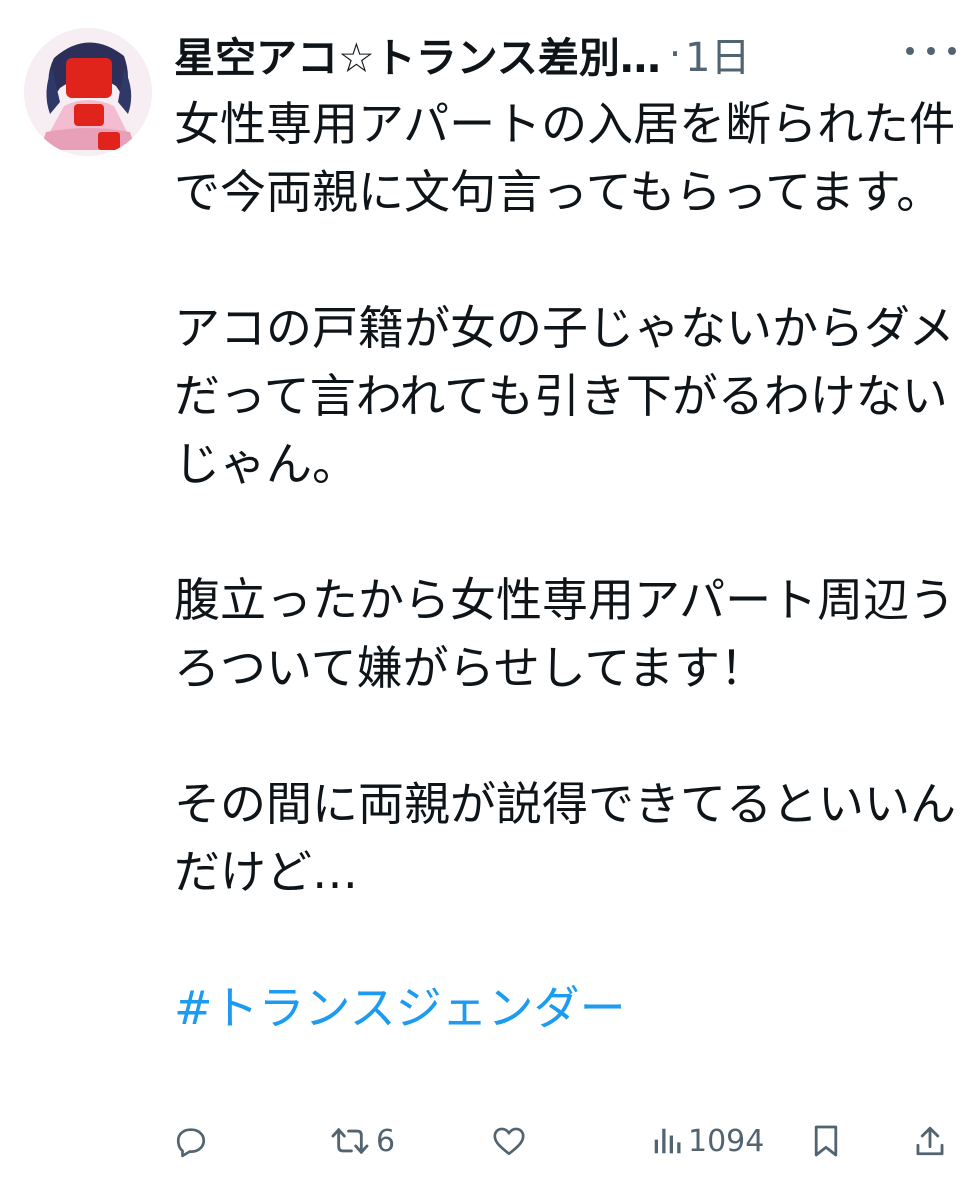 The height and width of the screenshot is (1200, 976). What do you see at coordinates (350, 1141) in the screenshot?
I see `retweet-icon` at bounding box center [350, 1141].